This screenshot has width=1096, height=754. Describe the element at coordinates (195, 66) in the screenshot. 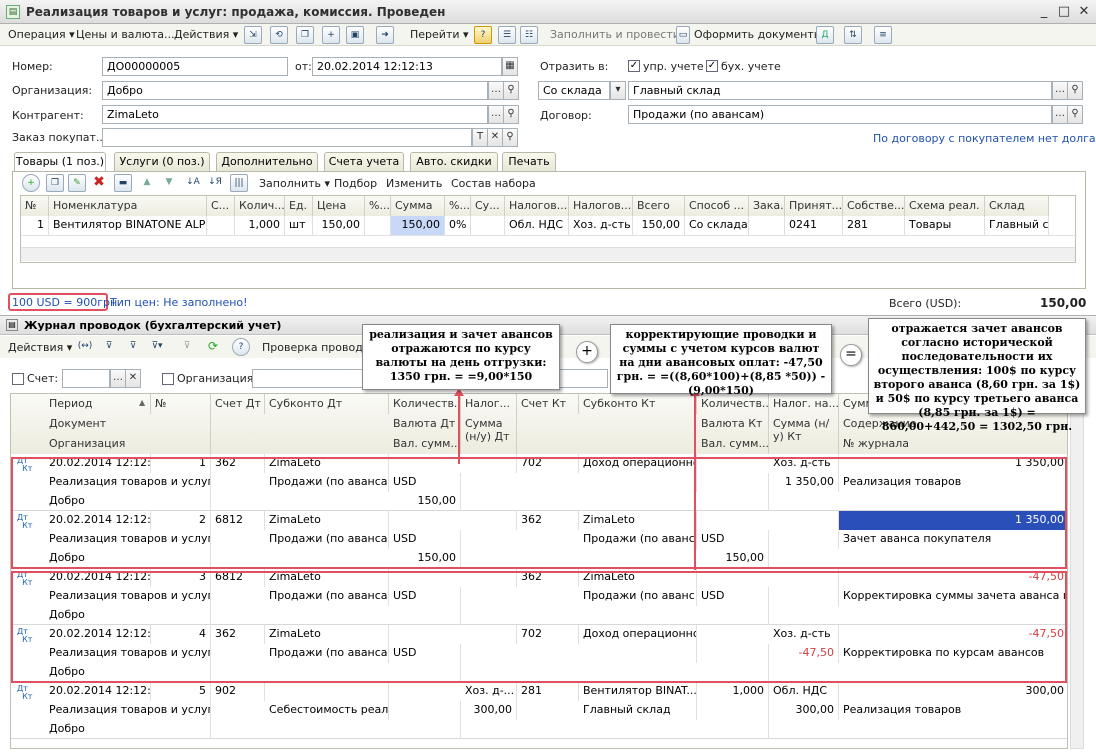

I see `number-field: ДО00000005` at that location.